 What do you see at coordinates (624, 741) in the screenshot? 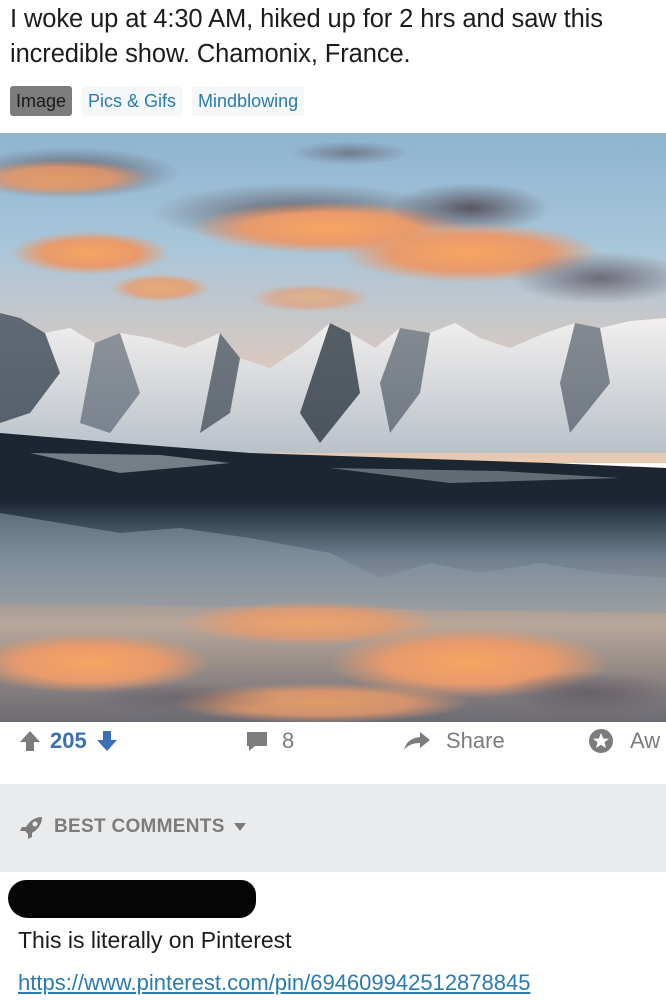
I see `award-button: Aw` at bounding box center [624, 741].